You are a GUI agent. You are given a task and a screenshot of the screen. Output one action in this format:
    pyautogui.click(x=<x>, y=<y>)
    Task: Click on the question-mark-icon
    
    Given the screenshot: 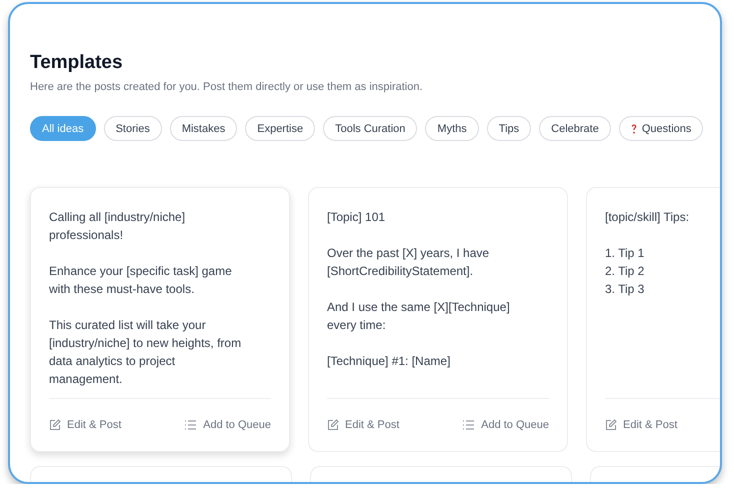 What is the action you would take?
    pyautogui.click(x=633, y=129)
    